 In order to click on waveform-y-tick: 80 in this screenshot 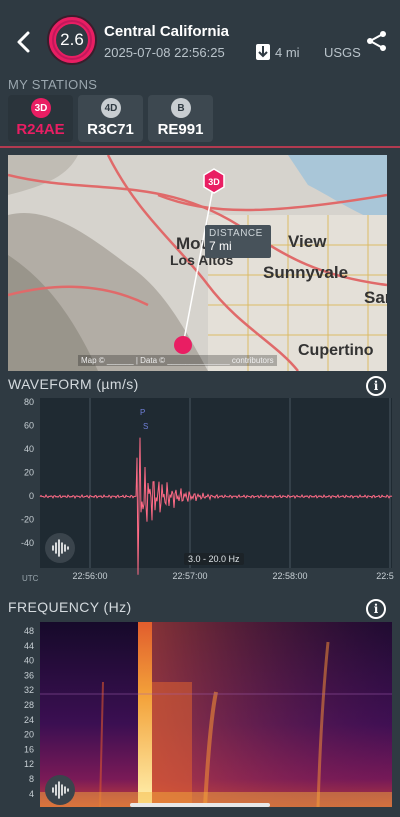, I will do `click(29, 402)`.